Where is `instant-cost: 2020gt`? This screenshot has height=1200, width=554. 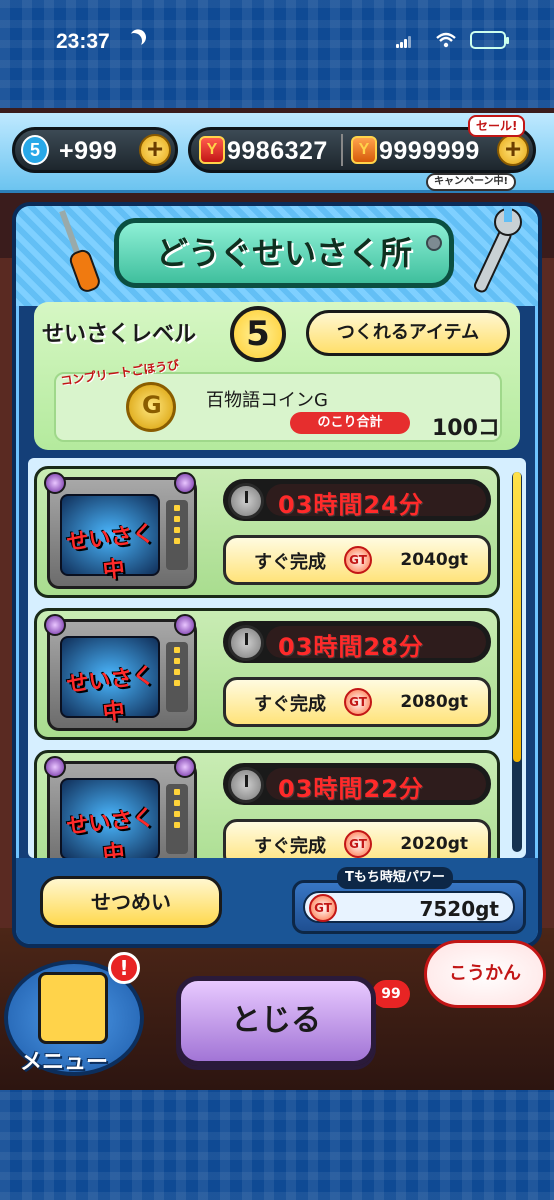
instant-cost: 2020gt is located at coordinates (434, 844).